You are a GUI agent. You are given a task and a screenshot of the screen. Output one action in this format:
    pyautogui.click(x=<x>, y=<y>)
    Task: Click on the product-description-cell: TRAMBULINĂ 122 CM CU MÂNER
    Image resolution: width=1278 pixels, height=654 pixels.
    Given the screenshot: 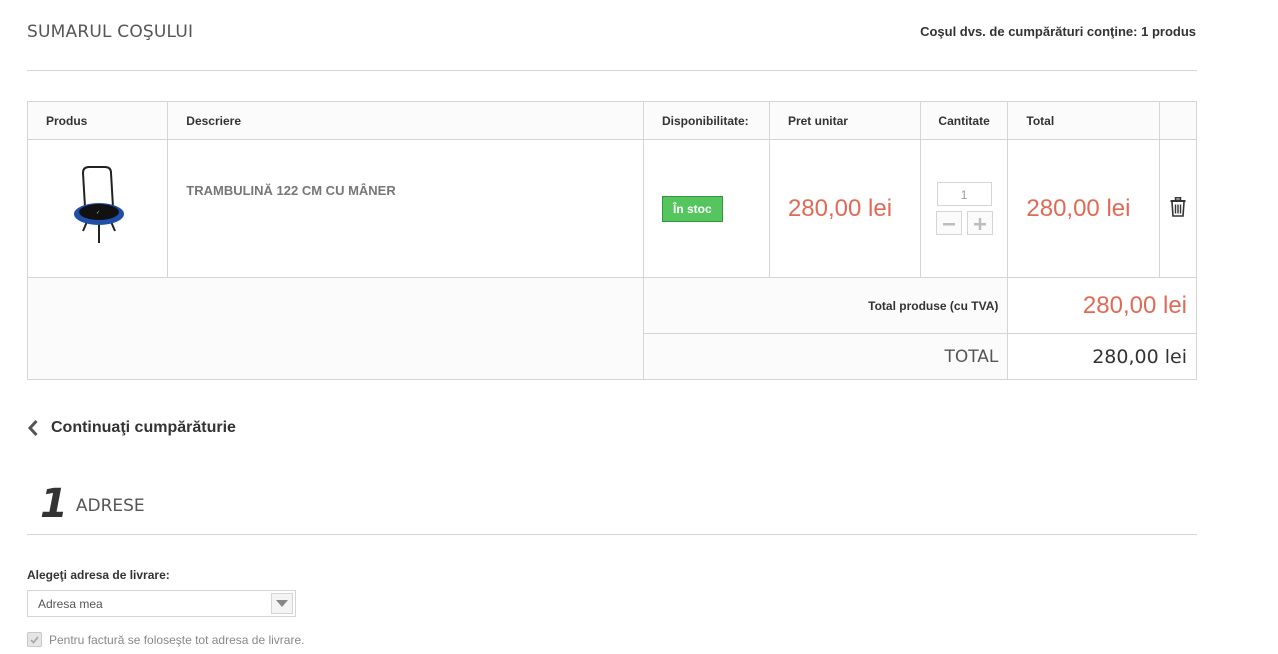 What is the action you would take?
    pyautogui.click(x=405, y=208)
    